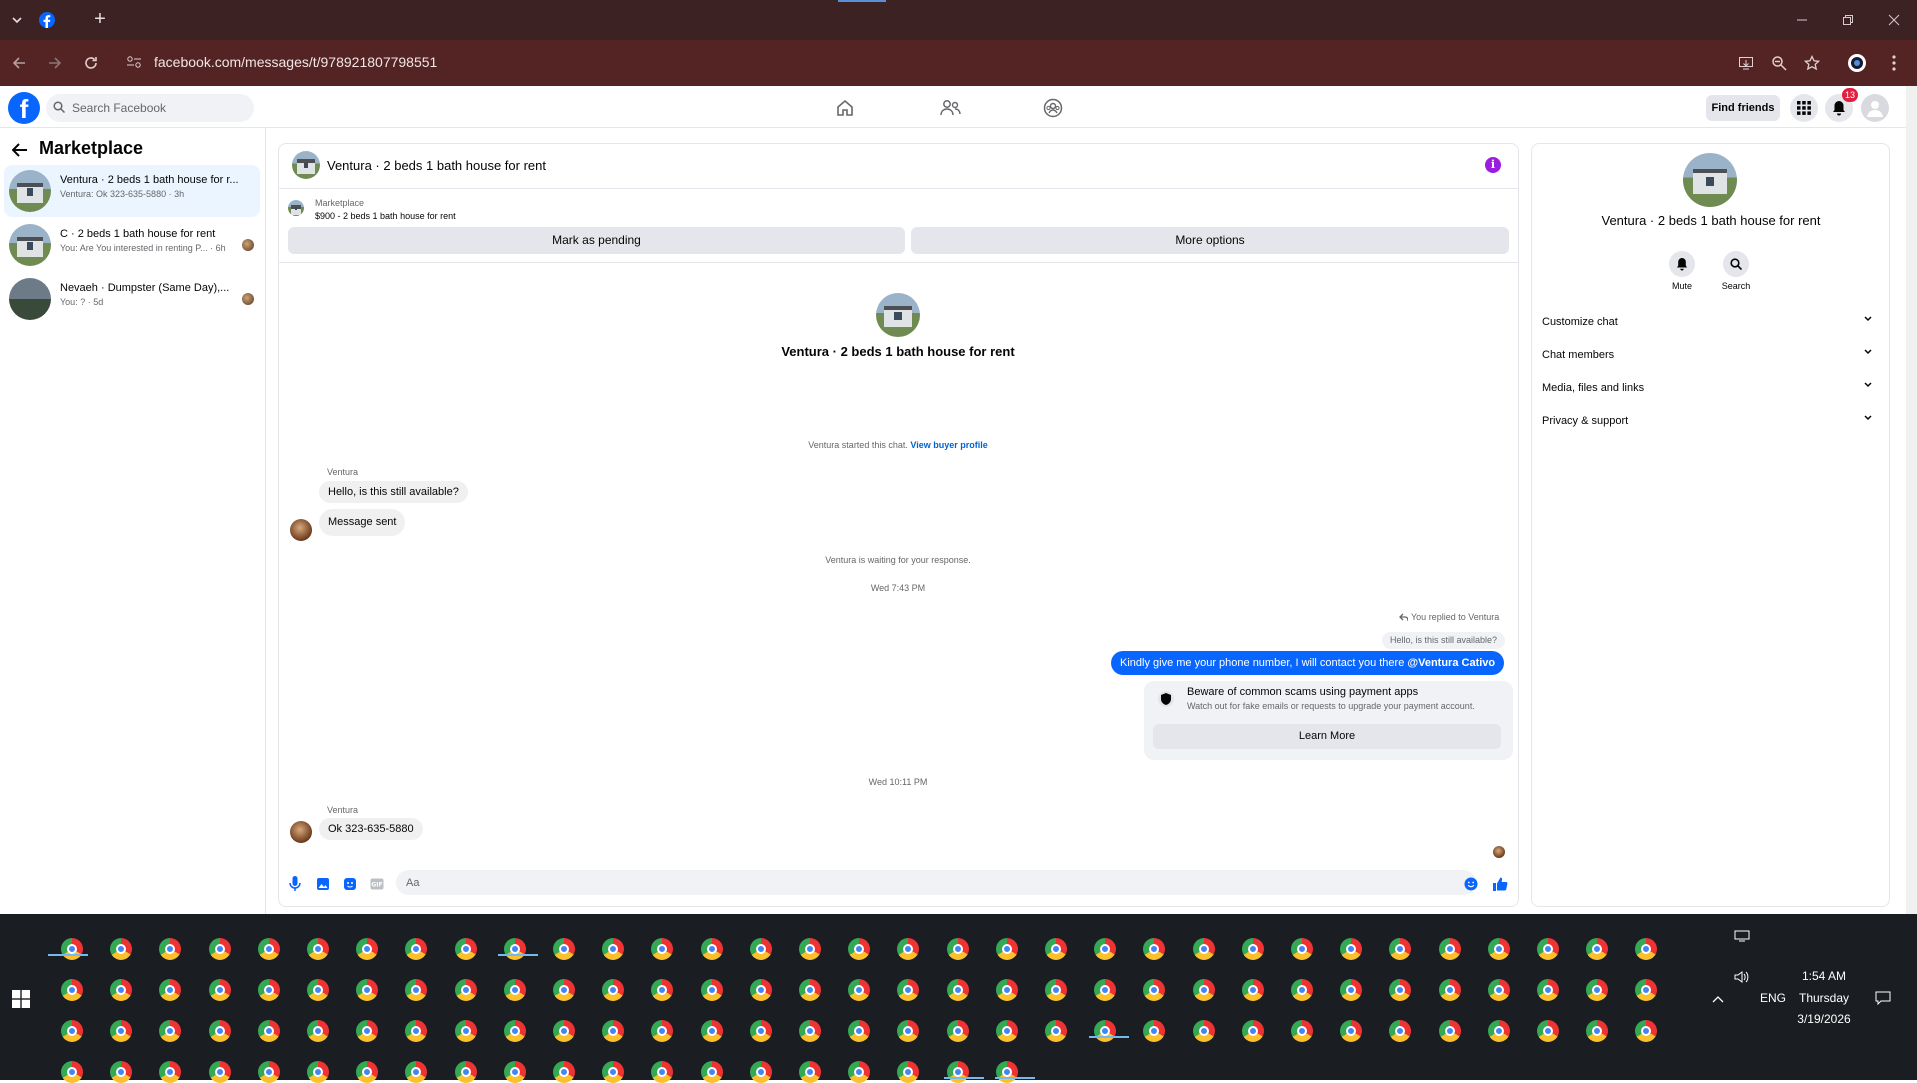  Describe the element at coordinates (24, 108) in the screenshot. I see `facebook-logo-icon: f` at that location.